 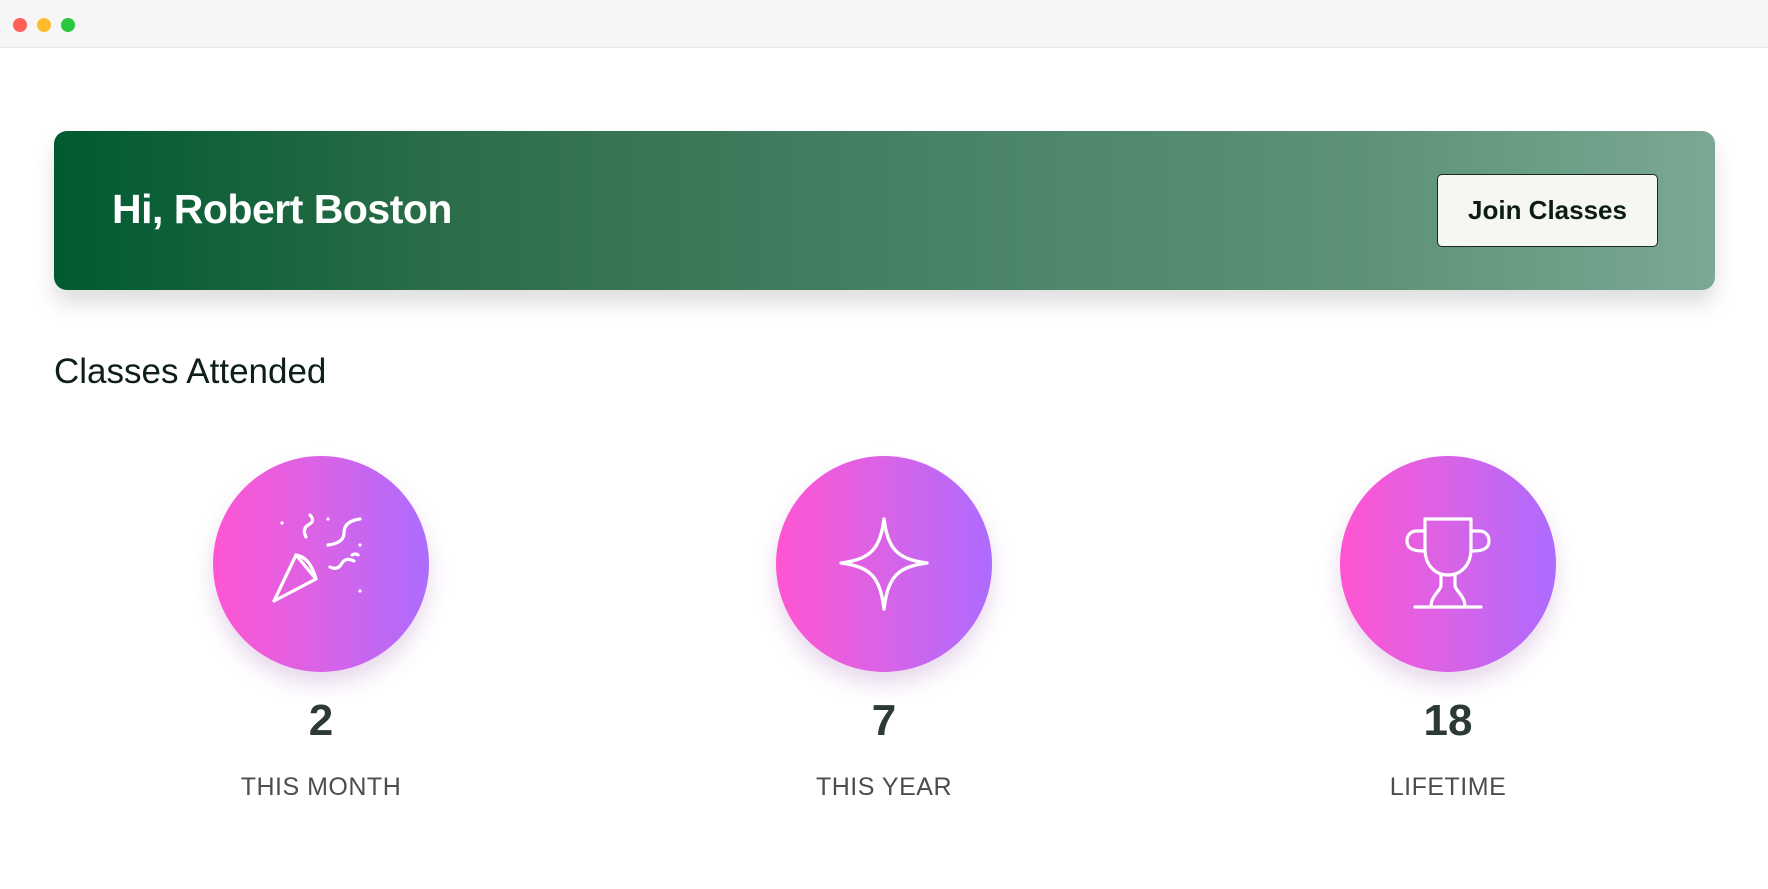 I want to click on stat-this-year: 7 THIS YEAR, so click(x=884, y=636).